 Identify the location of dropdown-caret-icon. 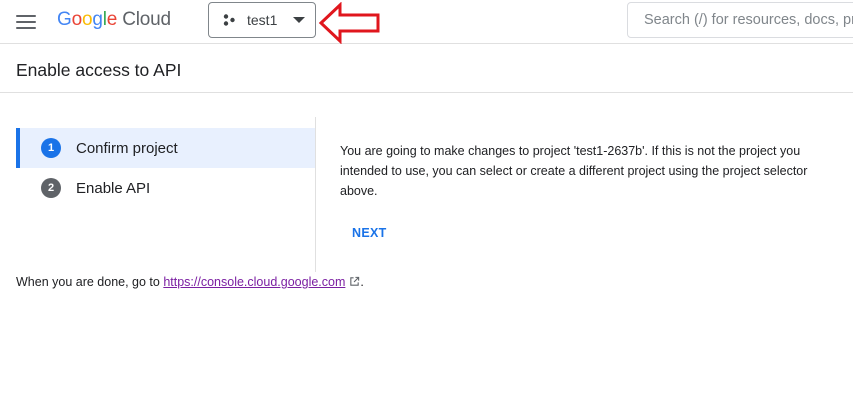
(299, 20).